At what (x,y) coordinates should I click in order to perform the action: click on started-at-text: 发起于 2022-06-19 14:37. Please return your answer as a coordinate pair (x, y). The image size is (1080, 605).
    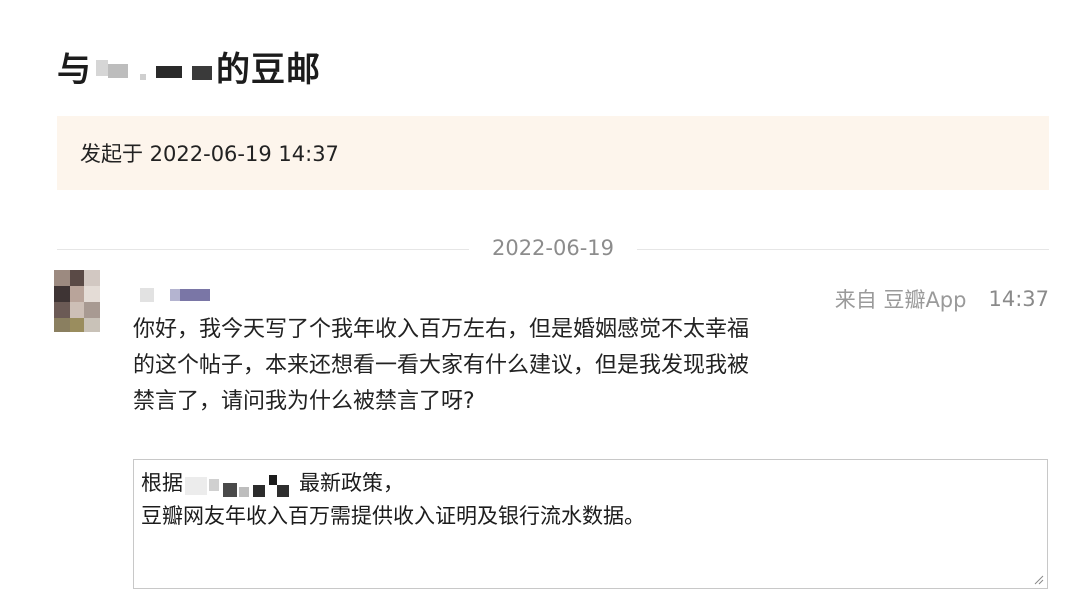
    Looking at the image, I should click on (209, 154).